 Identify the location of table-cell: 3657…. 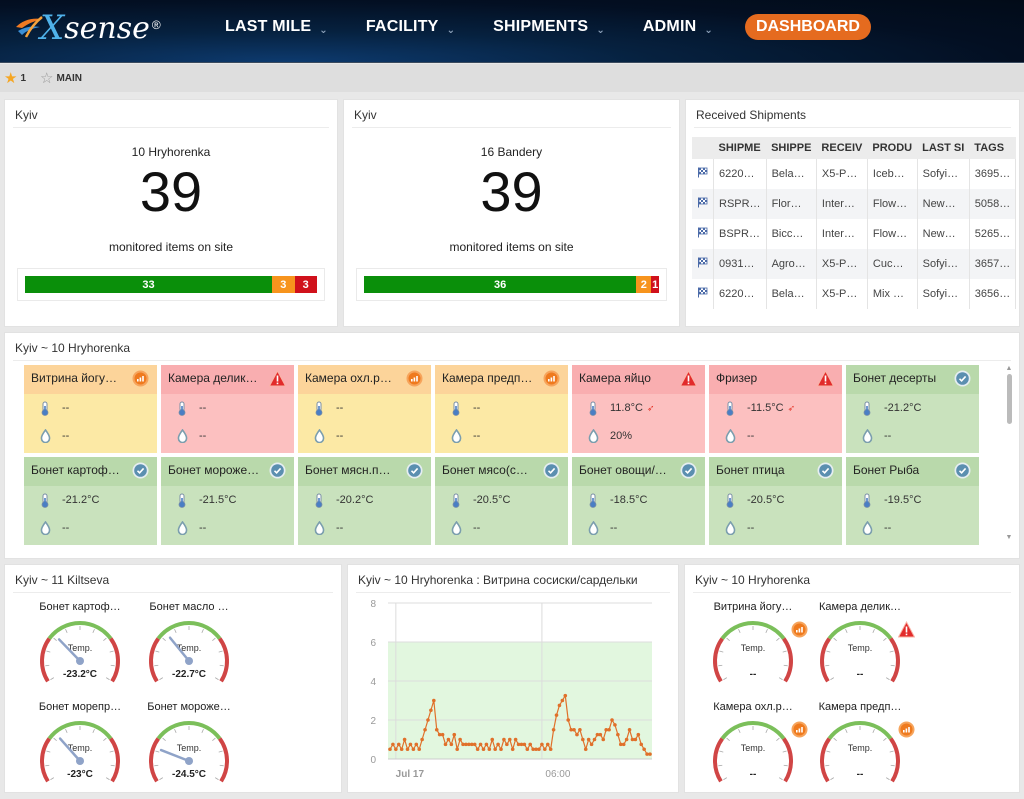
(993, 264).